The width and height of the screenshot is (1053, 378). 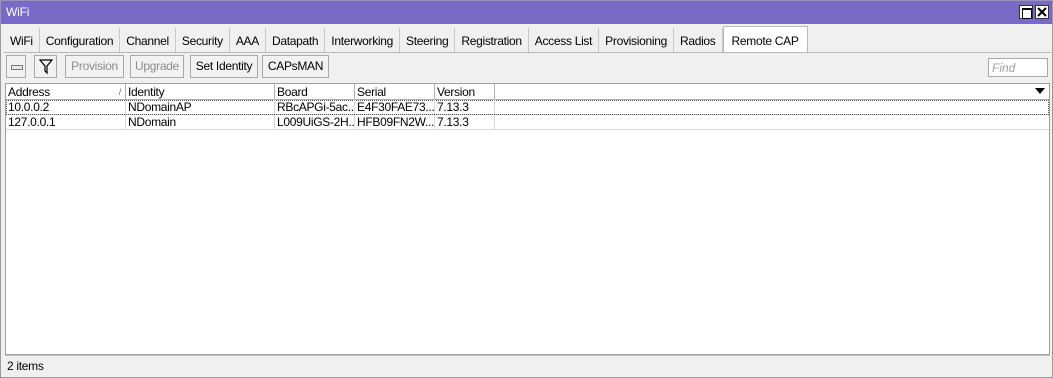 I want to click on tab-configuration: Configuration, so click(x=80, y=40).